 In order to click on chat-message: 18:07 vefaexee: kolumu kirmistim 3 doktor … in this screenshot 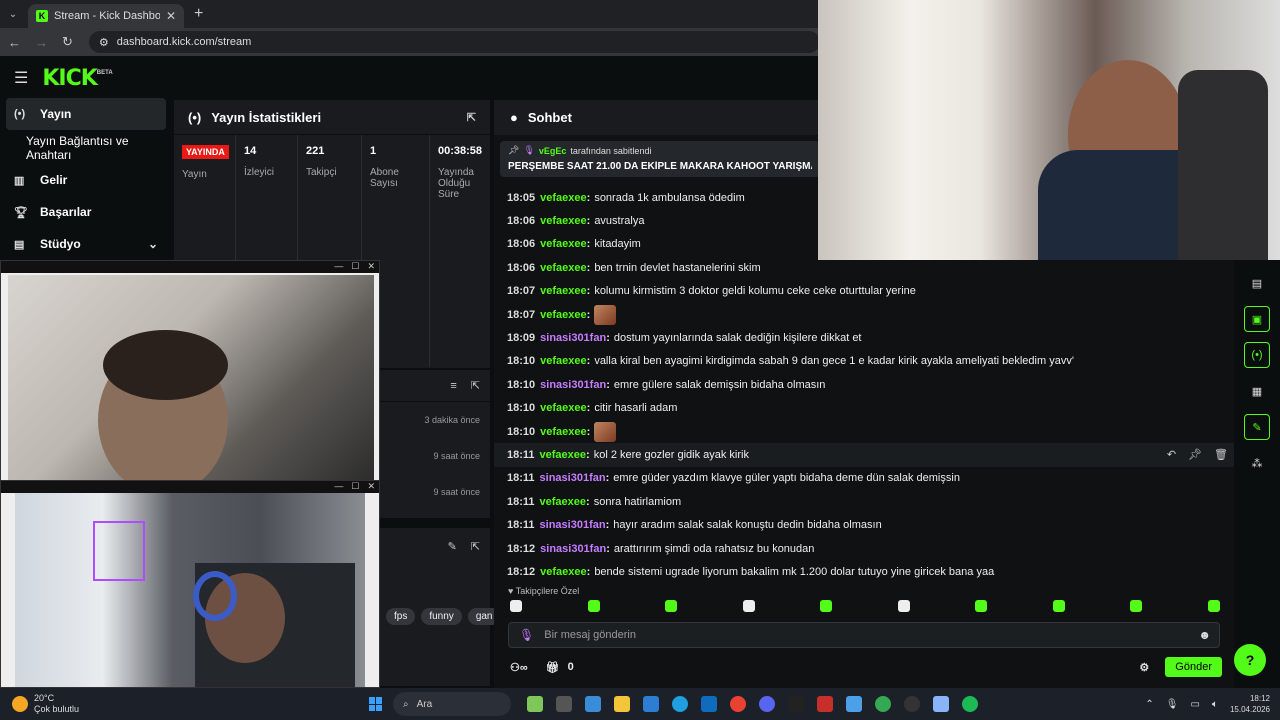, I will do `click(864, 291)`.